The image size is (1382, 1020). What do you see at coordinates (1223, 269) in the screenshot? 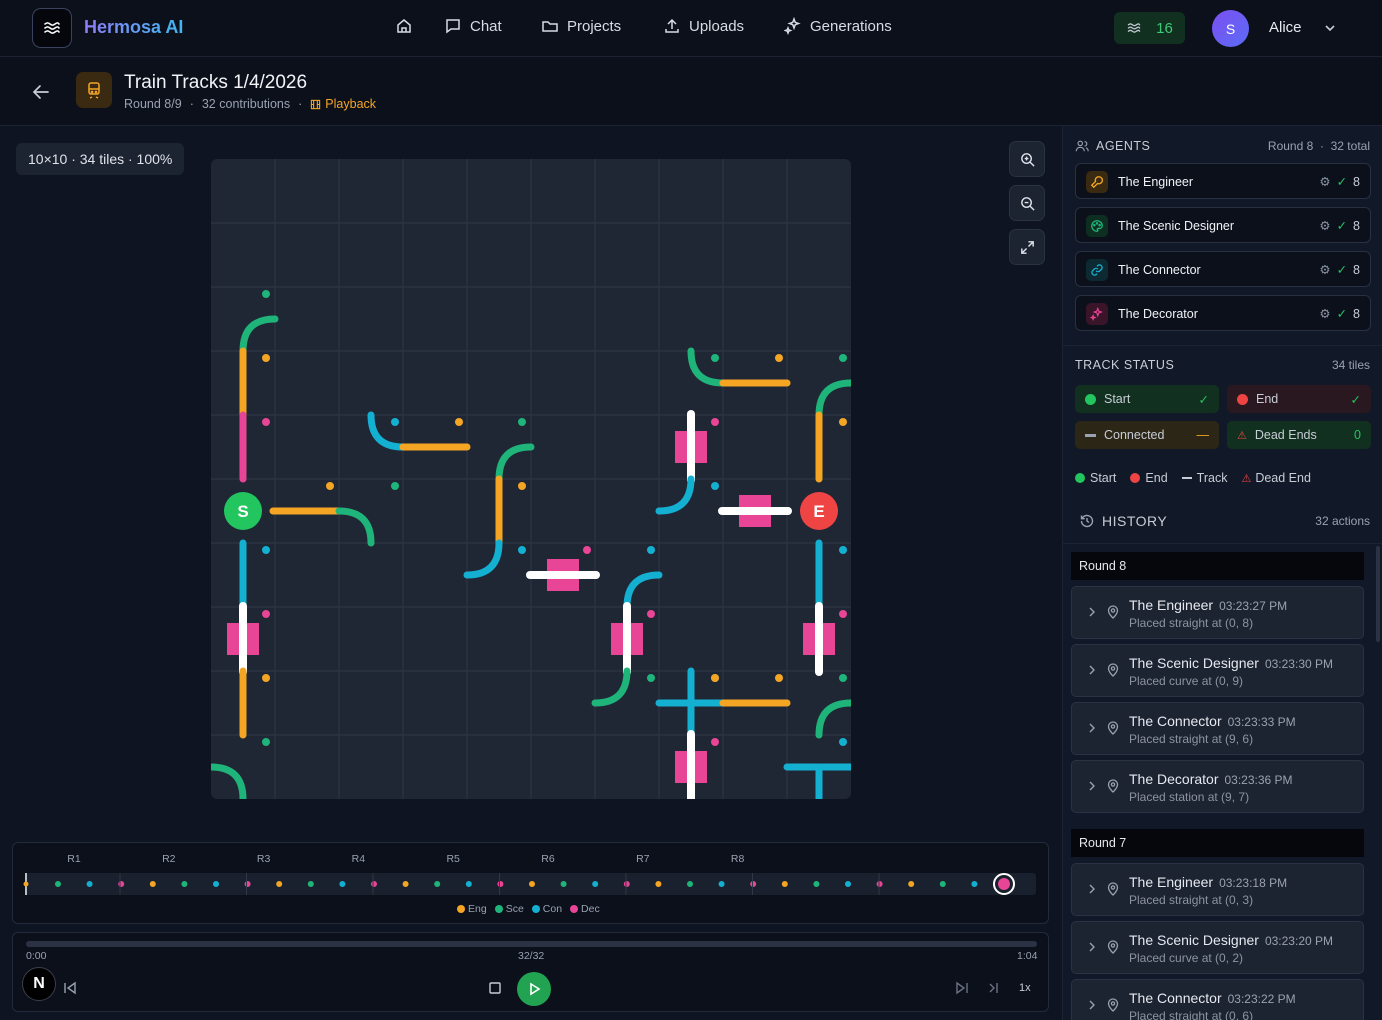
I see `agent-connector: The Connector ⚙ ✓ 8` at bounding box center [1223, 269].